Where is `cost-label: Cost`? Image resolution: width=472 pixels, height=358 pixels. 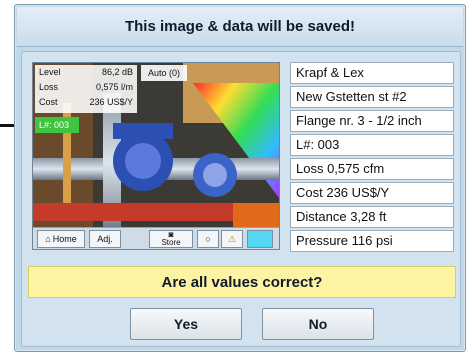 cost-label: Cost is located at coordinates (48, 102).